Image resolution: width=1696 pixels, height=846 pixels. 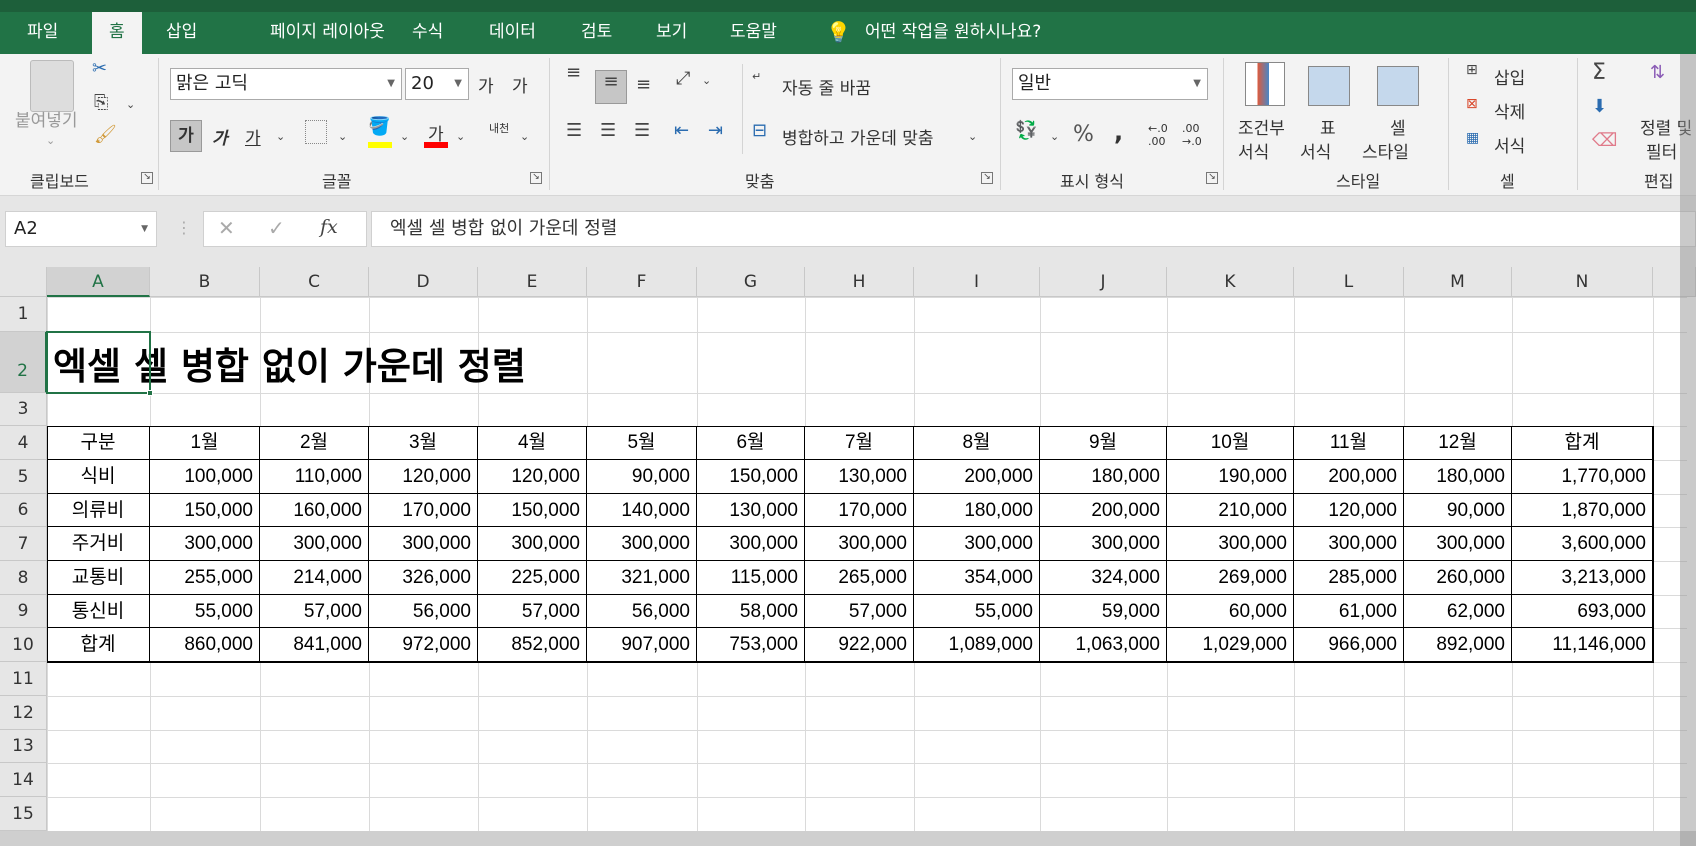 I want to click on shrink-font-button: 가, so click(x=520, y=84).